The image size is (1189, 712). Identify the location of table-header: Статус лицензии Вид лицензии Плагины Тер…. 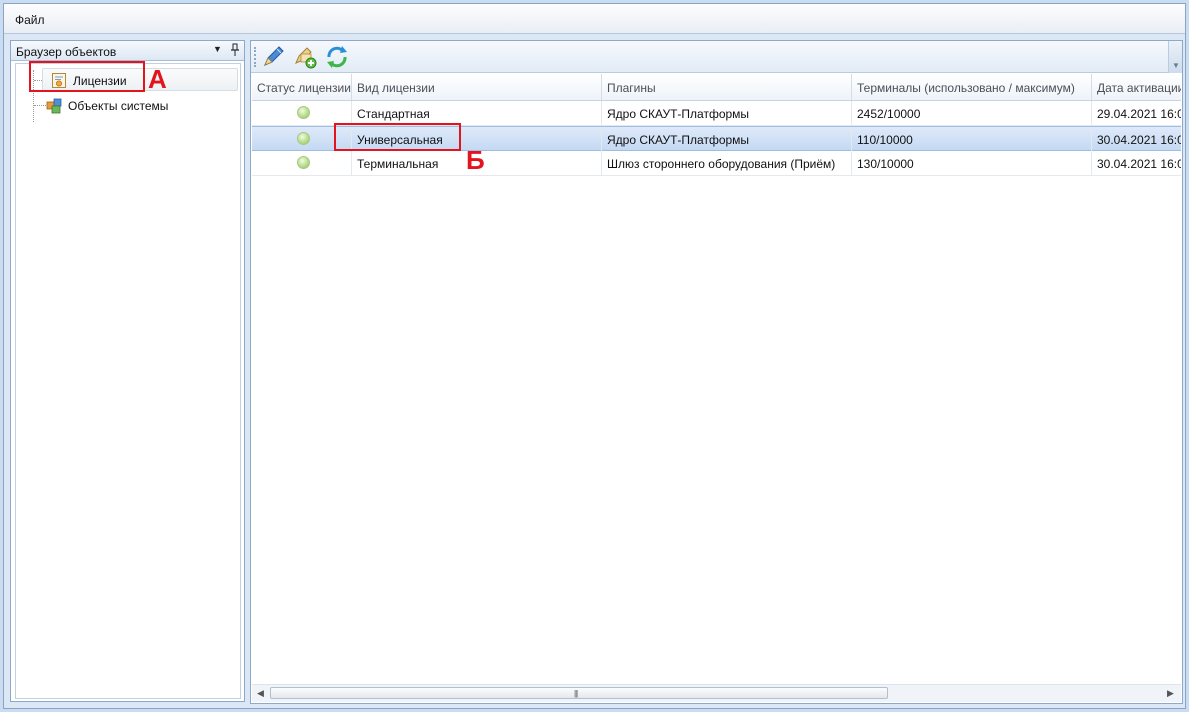
(716, 87).